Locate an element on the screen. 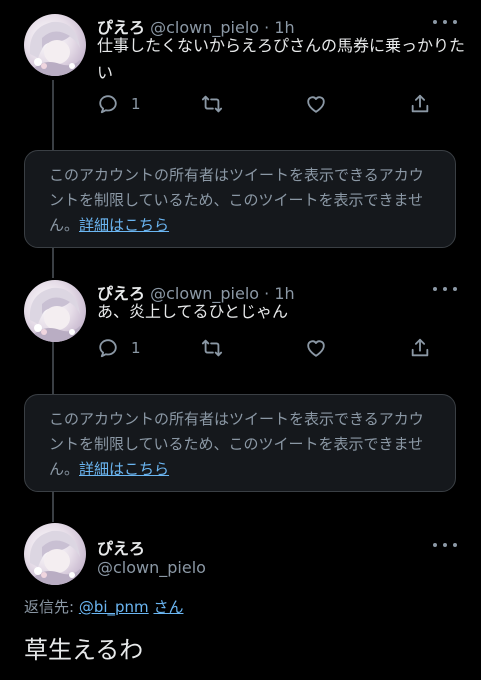 This screenshot has height=680, width=481. reply-prefix: 返信先: is located at coordinates (51, 607).